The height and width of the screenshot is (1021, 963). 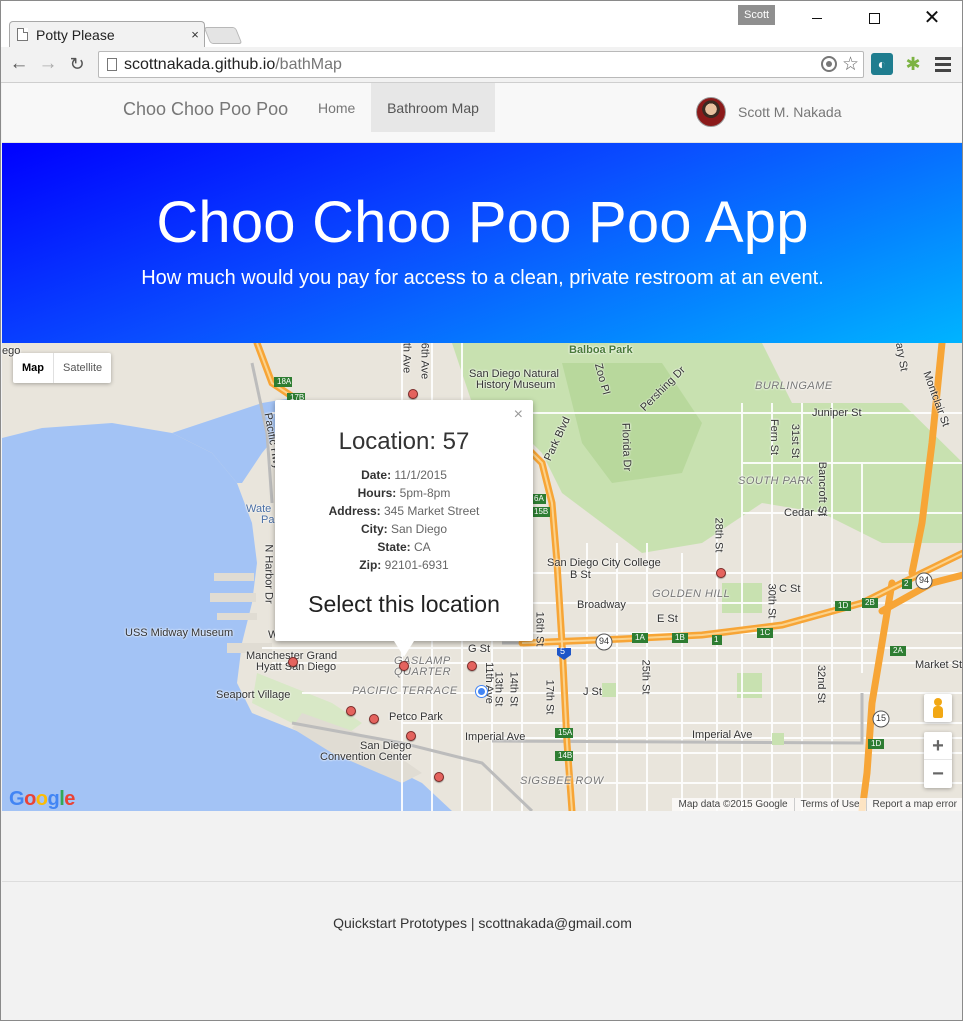 I want to click on menu-icon, so click(x=943, y=64).